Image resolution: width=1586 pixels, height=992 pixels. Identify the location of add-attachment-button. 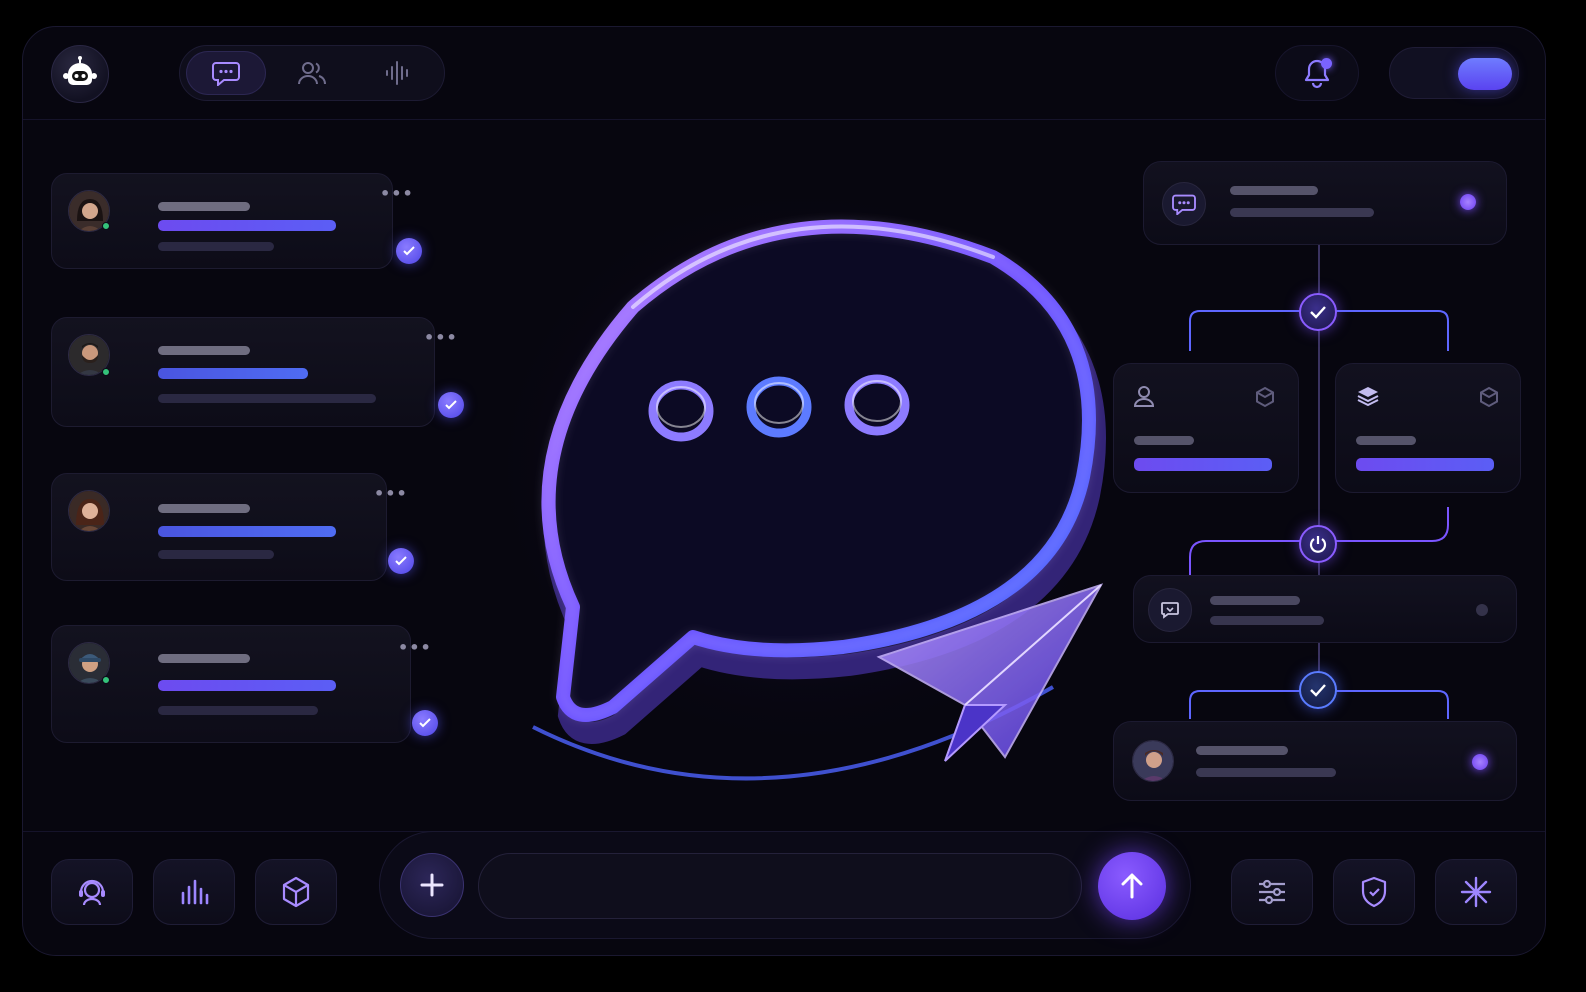
(432, 885).